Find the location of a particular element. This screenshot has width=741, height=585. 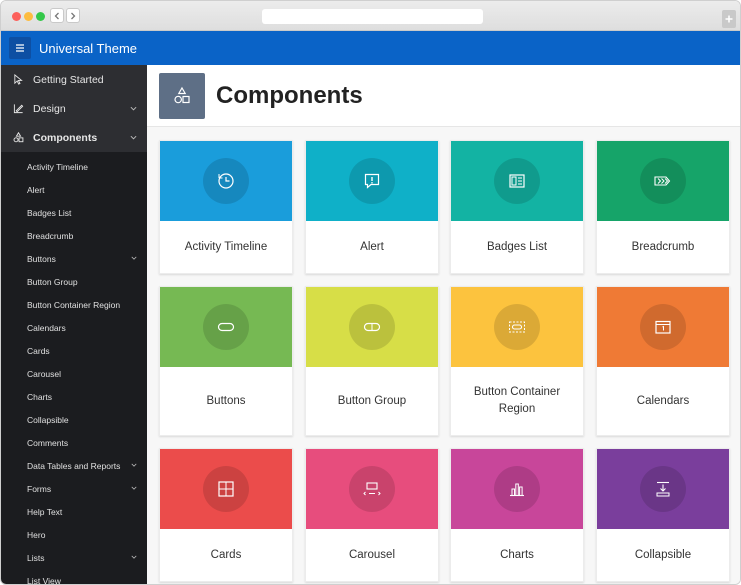

sidebar-item-label: Components is located at coordinates (65, 137).